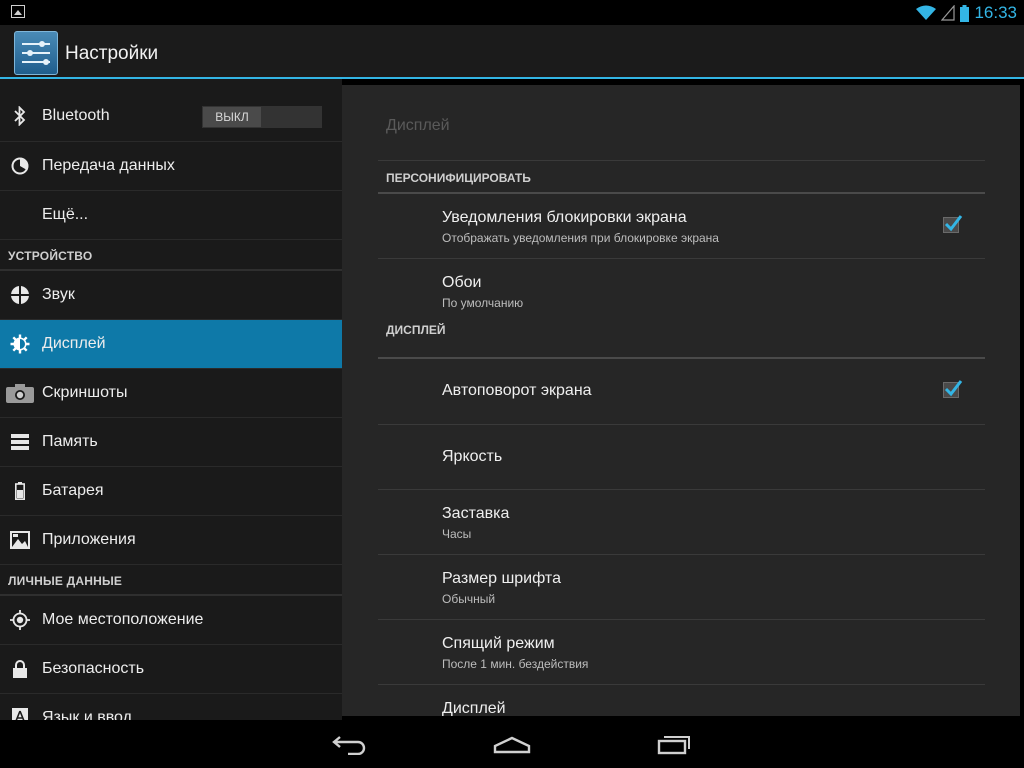 This screenshot has height=768, width=1024. I want to click on recents-button, so click(675, 744).